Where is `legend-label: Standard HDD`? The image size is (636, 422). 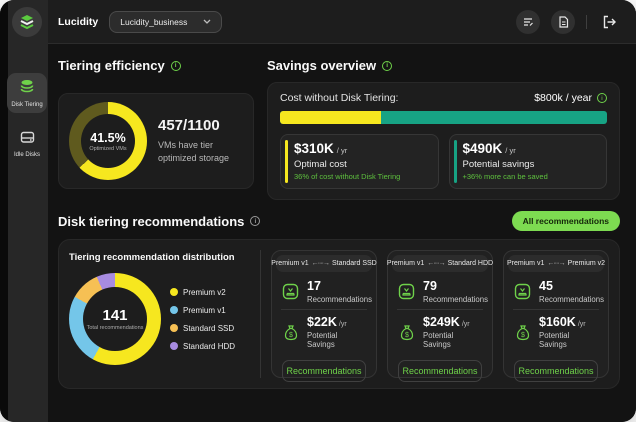
legend-label: Standard HDD is located at coordinates (209, 346).